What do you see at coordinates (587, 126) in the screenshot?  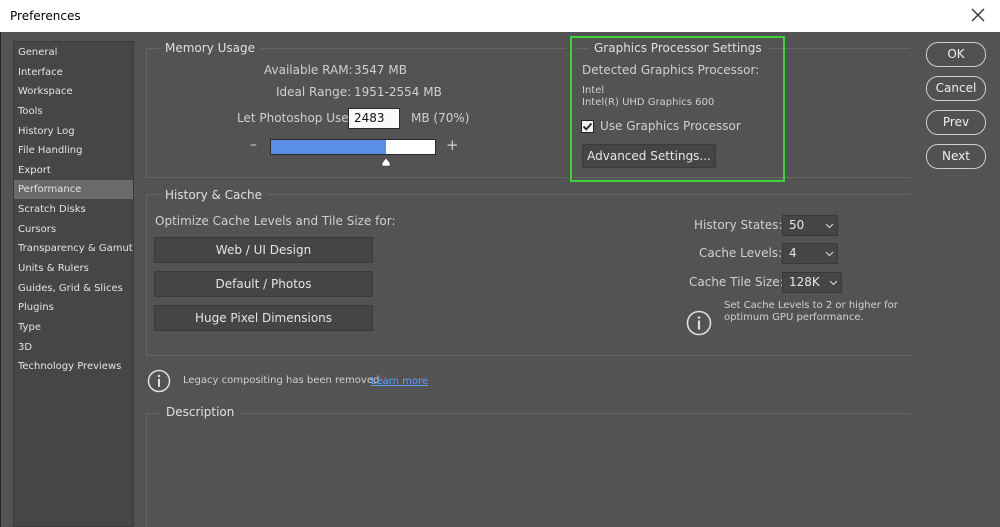 I see `use-gpu-checkbox` at bounding box center [587, 126].